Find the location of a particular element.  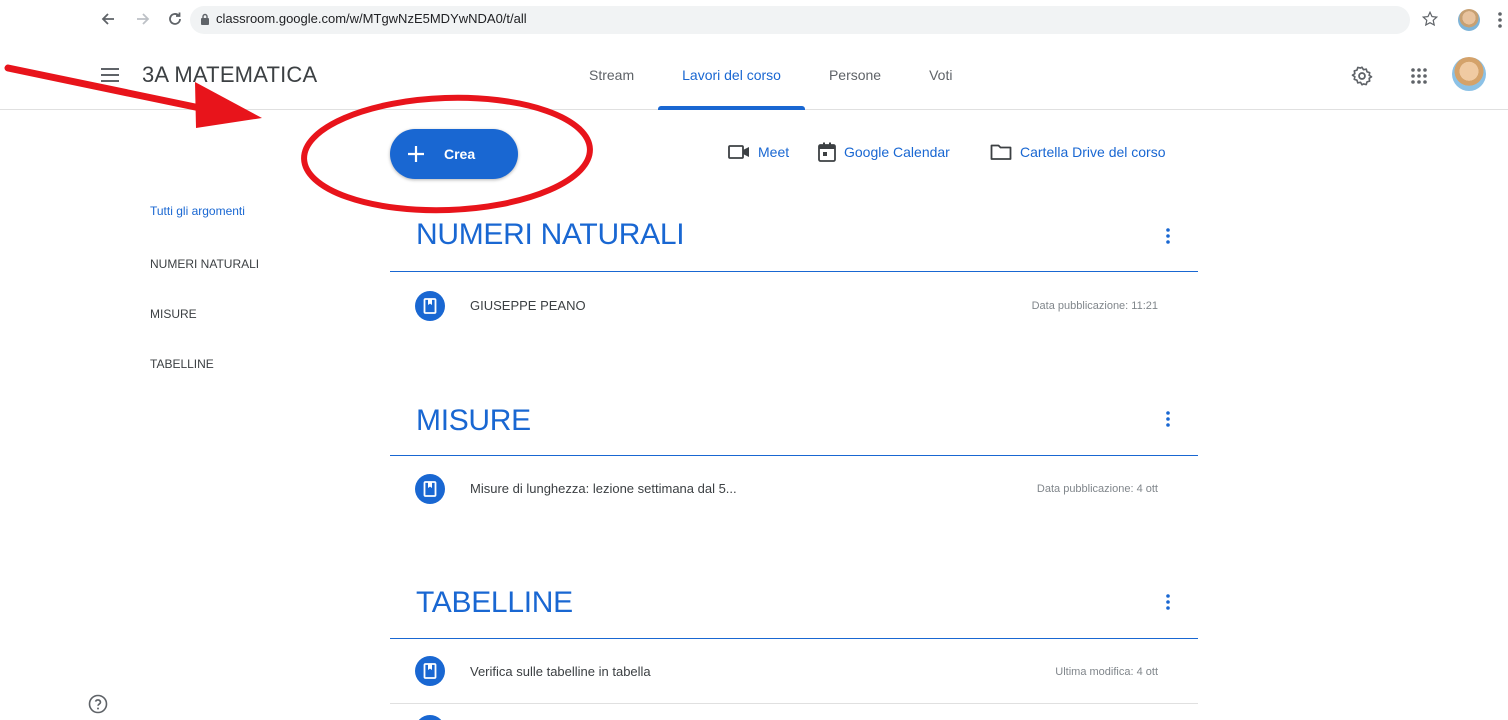

sidebar-item-numeri-naturali: NUMERI NATURALI is located at coordinates (204, 264).